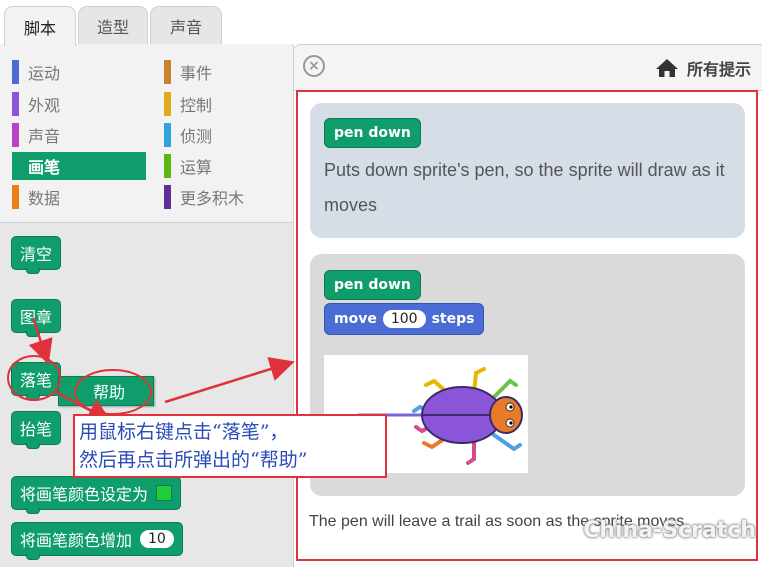  Describe the element at coordinates (196, 105) in the screenshot. I see `category-label: 控制` at that location.